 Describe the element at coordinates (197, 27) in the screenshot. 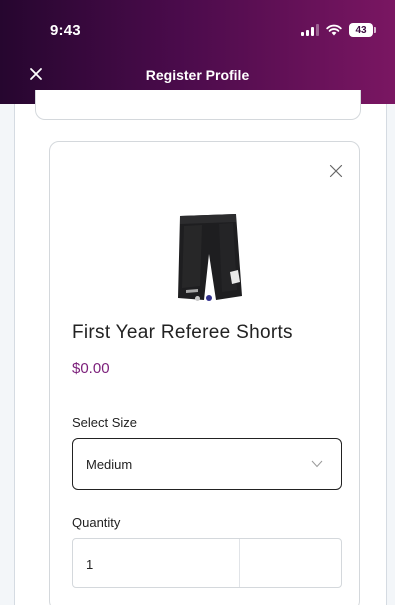

I see `status-bar: 9:43 43` at that location.